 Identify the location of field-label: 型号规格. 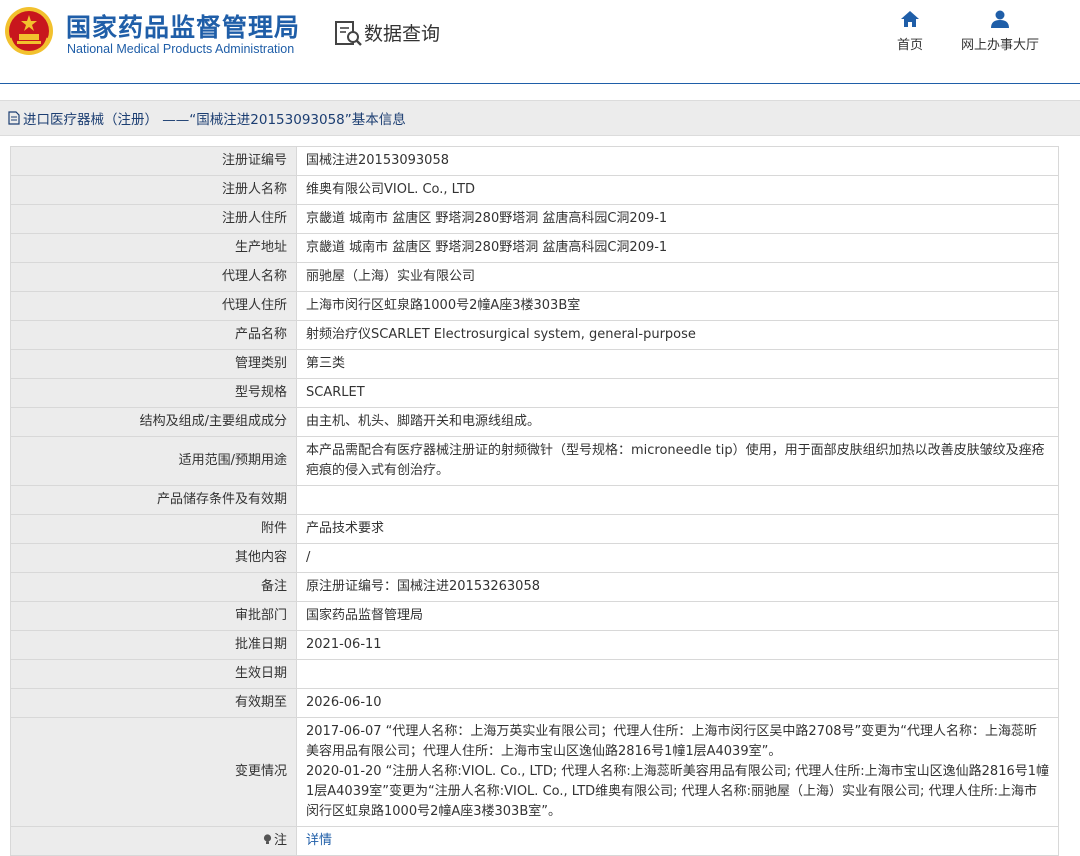
(153, 393).